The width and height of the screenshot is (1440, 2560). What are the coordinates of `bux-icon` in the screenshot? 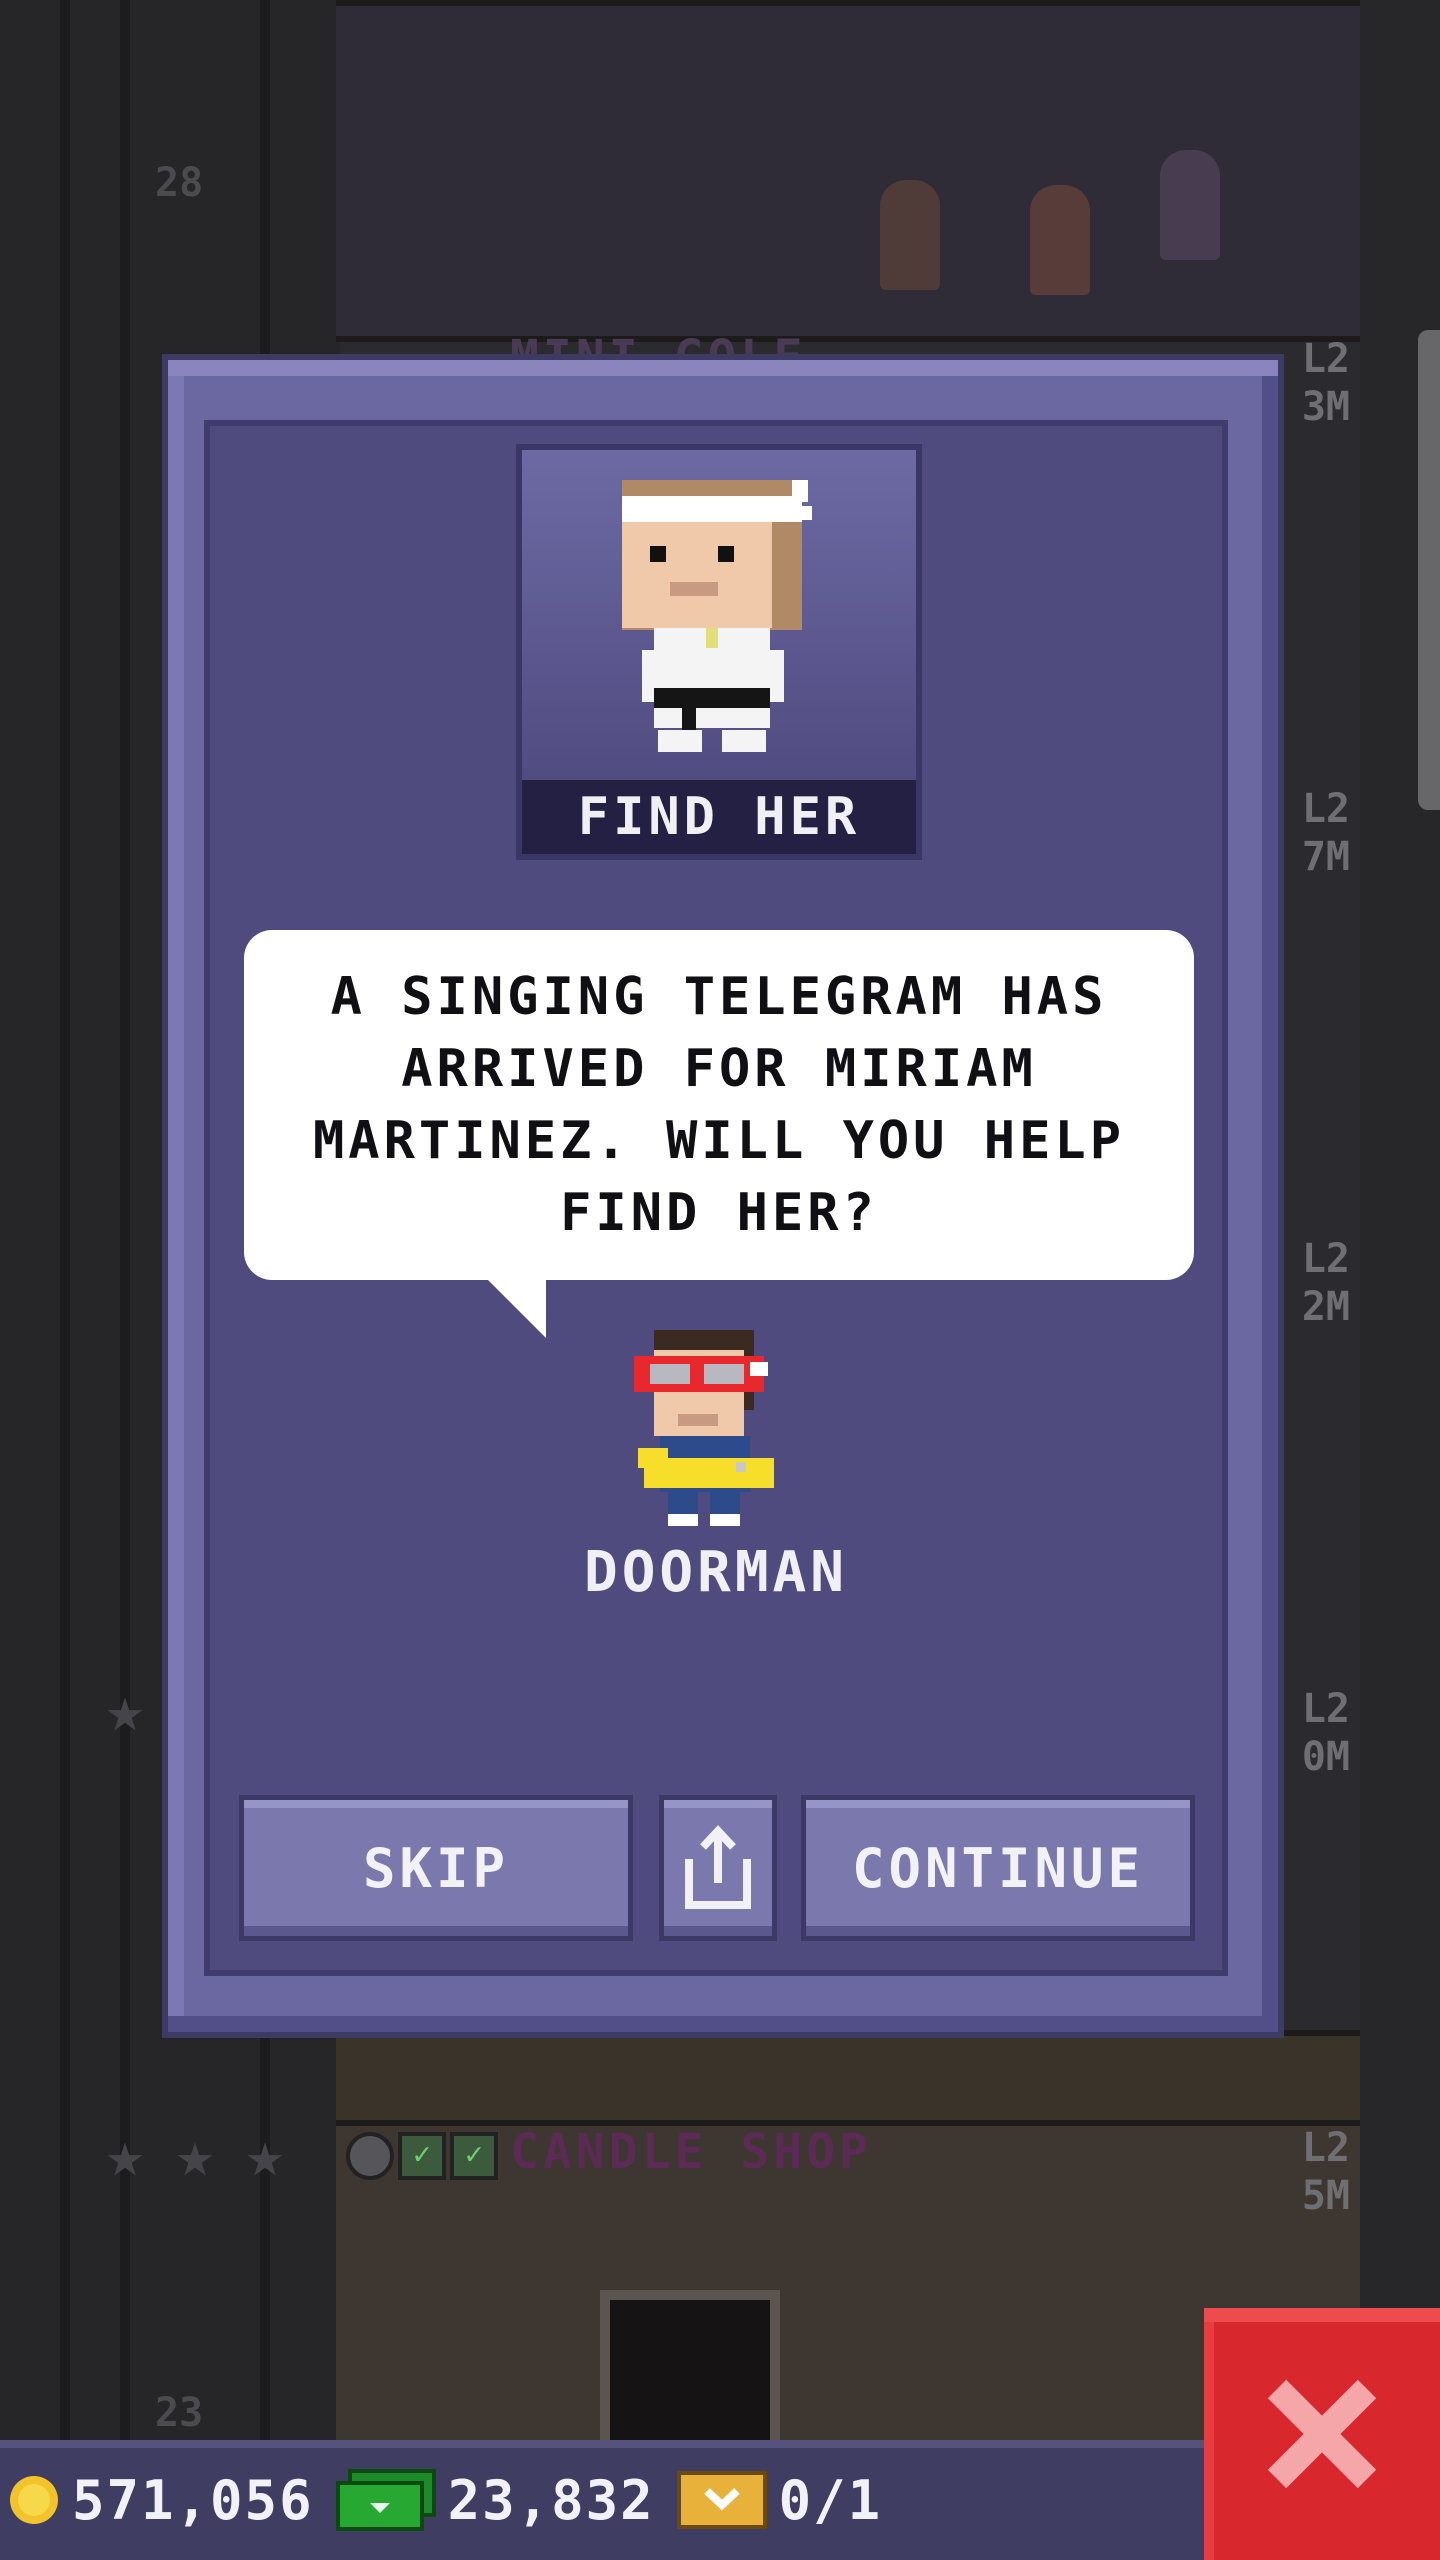 It's located at (385, 2500).